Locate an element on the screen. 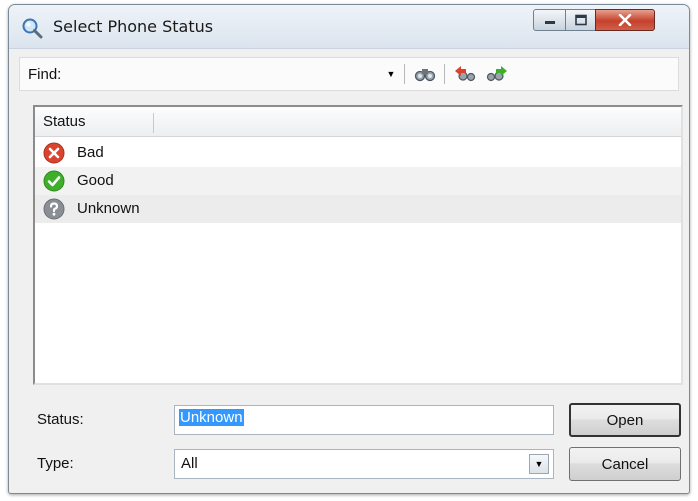  open-button: Open is located at coordinates (625, 420).